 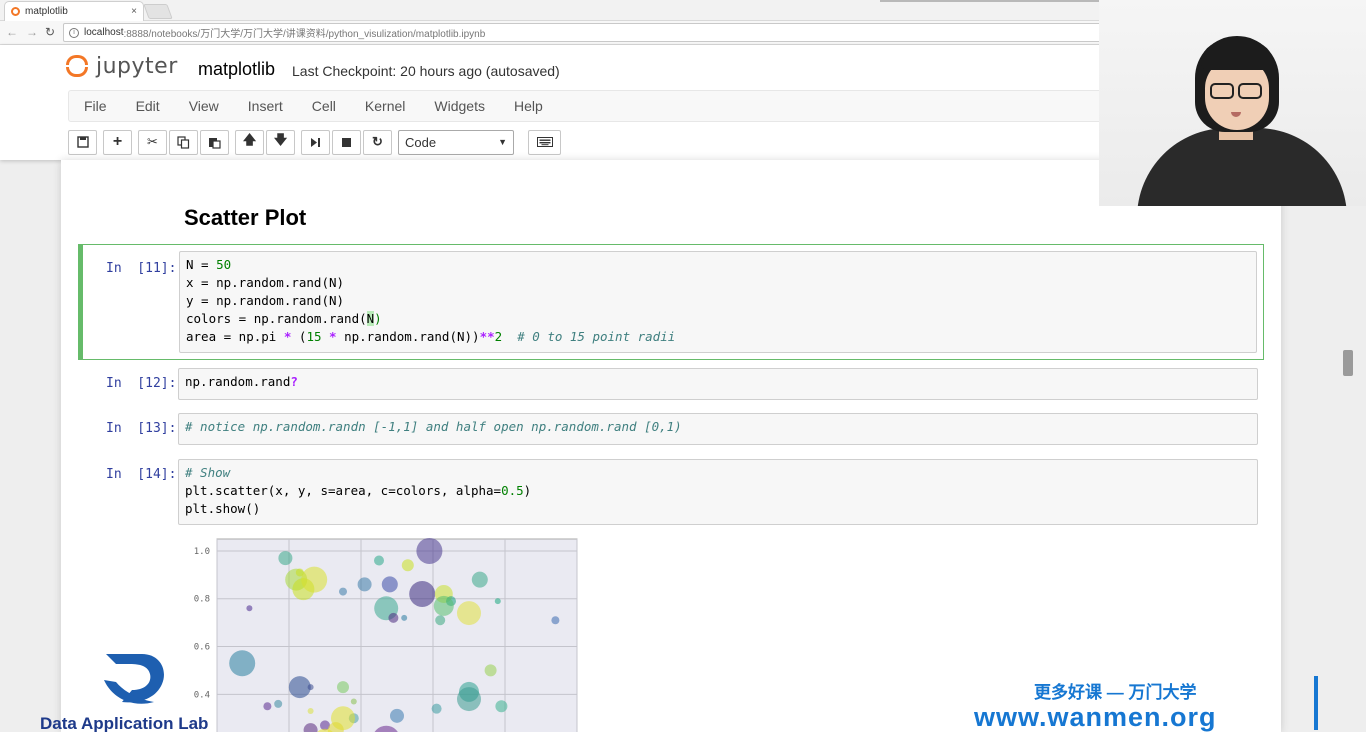 I want to click on code-input: np.random.rand?, so click(x=718, y=384).